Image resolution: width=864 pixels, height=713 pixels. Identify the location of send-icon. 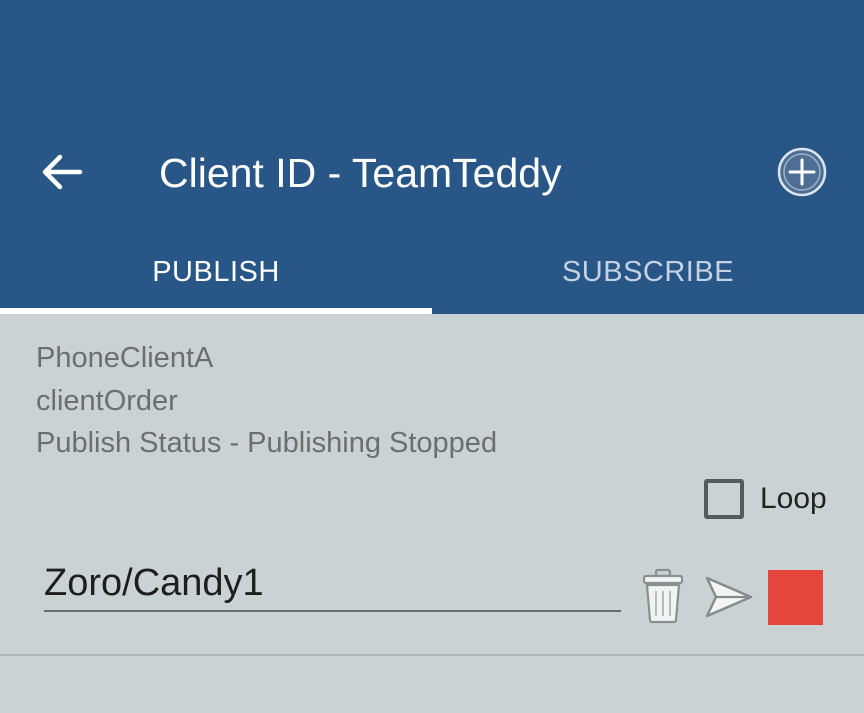
(729, 597).